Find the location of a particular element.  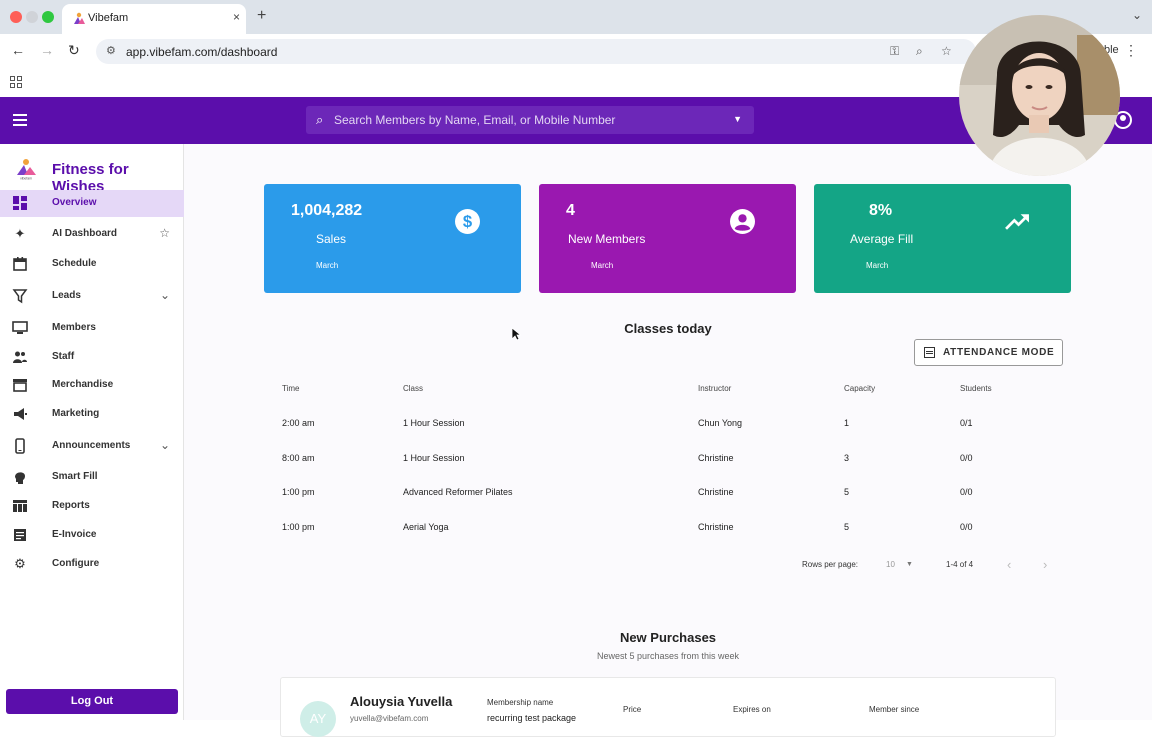

sidebar-item-configure: ⚙ Configure is located at coordinates (92, 564).